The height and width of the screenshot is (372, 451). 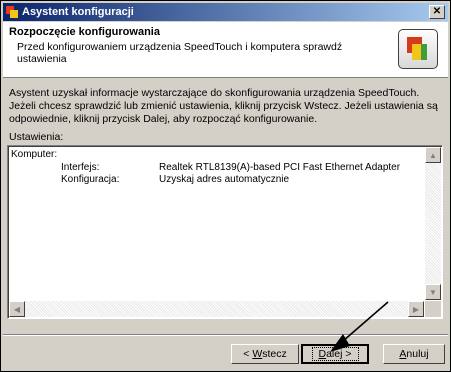 I want to click on cancel-mnemonic: A, so click(x=403, y=354).